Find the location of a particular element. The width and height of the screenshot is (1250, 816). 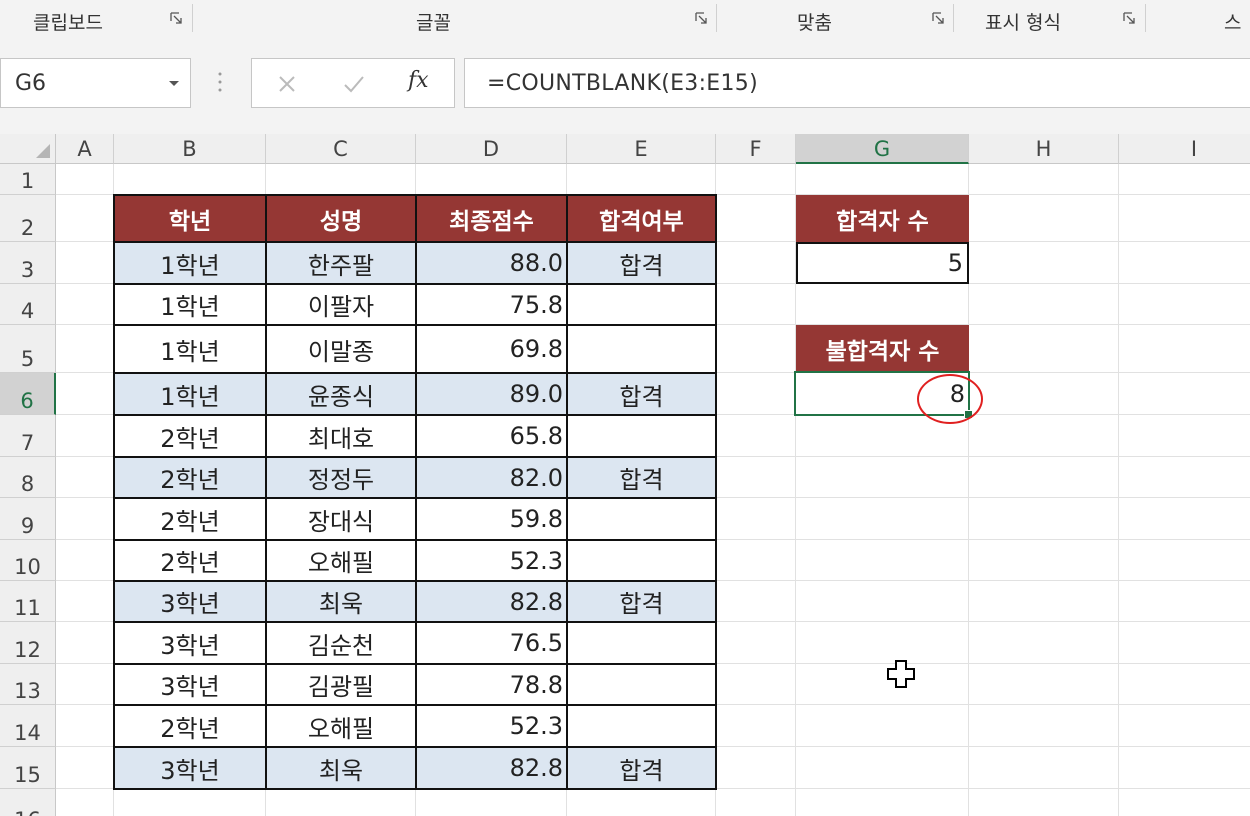

row-header-8: 8 is located at coordinates (28, 477).